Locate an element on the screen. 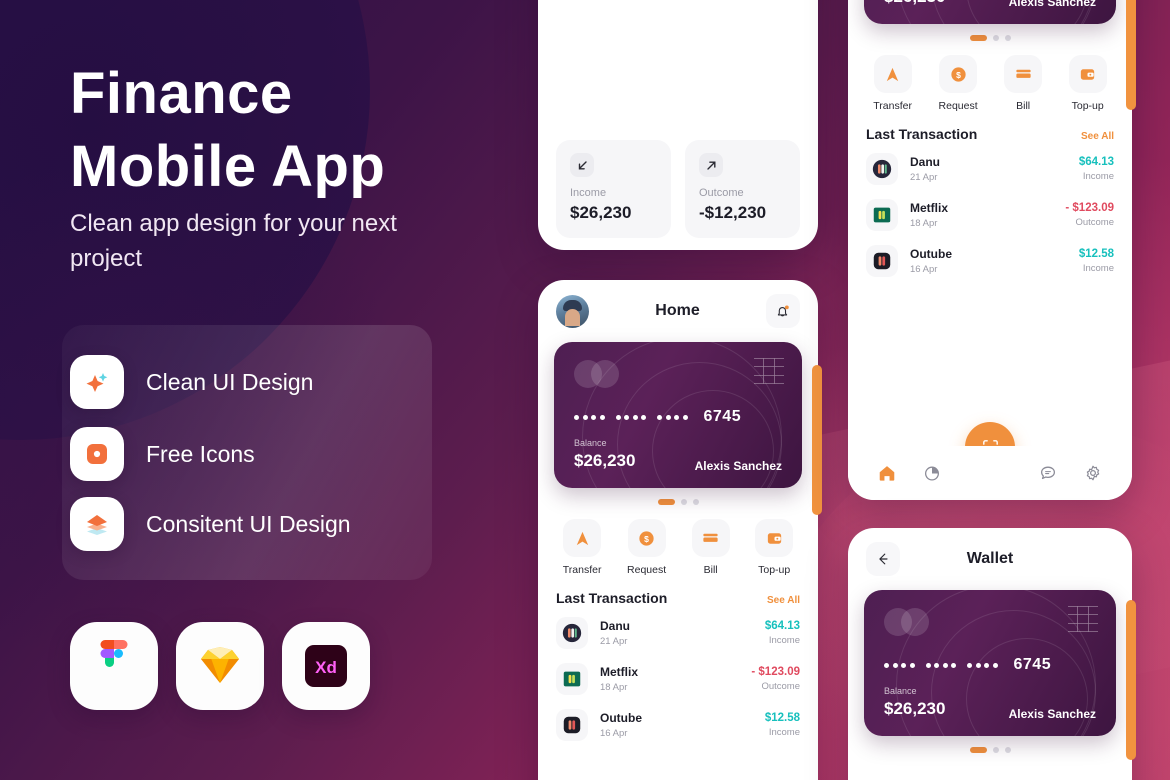 This screenshot has width=1170, height=780. feature-item-consistent-ui: Consitent UI Design is located at coordinates (210, 524).